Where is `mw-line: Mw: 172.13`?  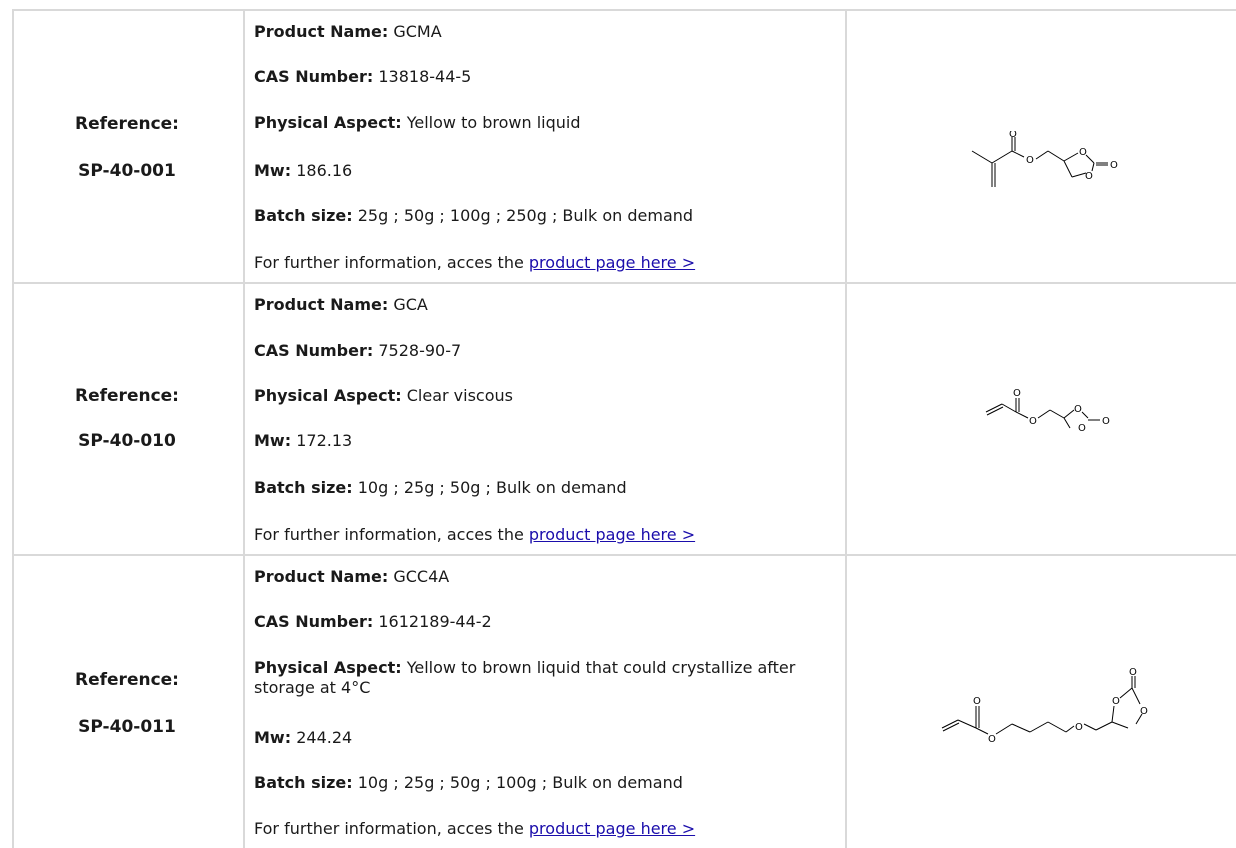
mw-line: Mw: 172.13 is located at coordinates (303, 441).